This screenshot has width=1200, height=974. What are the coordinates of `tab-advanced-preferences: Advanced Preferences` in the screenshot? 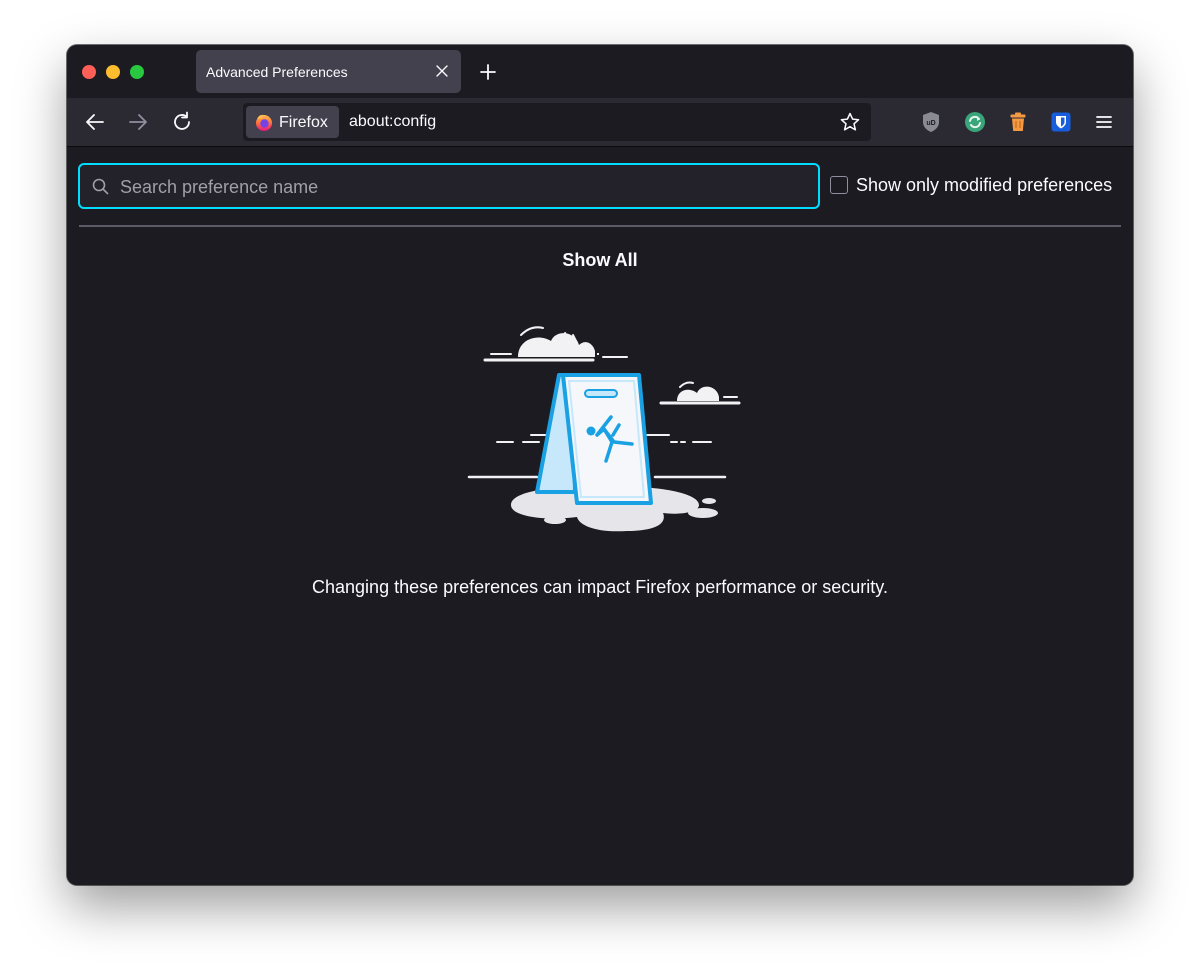 It's located at (328, 71).